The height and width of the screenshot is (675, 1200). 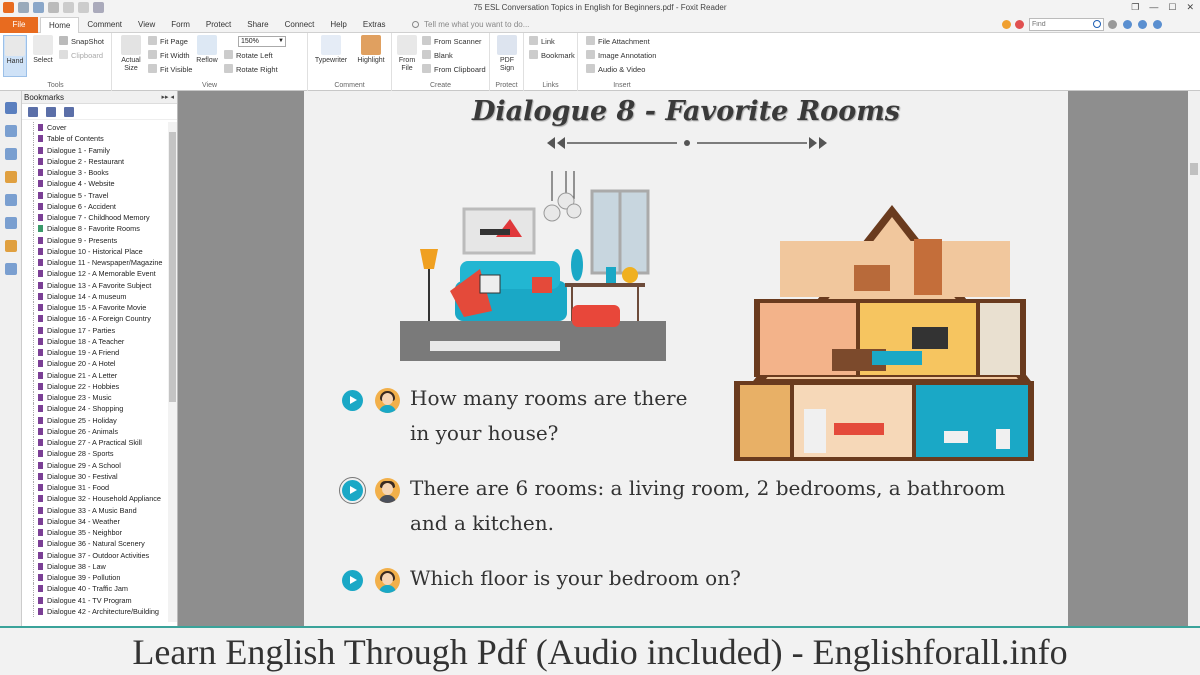 What do you see at coordinates (1061, 24) in the screenshot?
I see `find-input` at bounding box center [1061, 24].